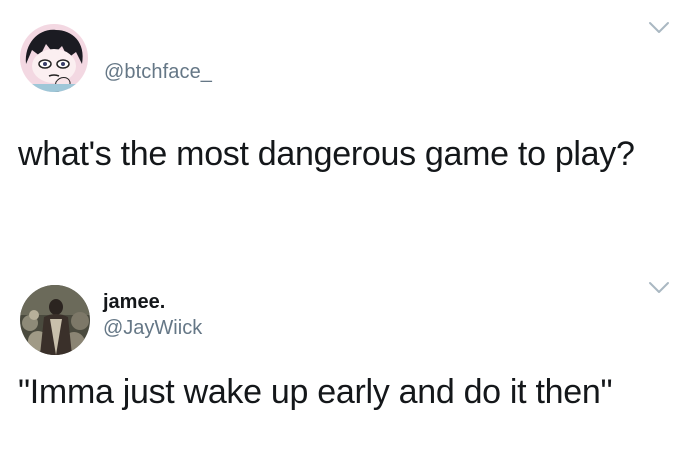 This screenshot has height=473, width=690. What do you see at coordinates (152, 328) in the screenshot?
I see `tweet-handle: @JayWiick` at bounding box center [152, 328].